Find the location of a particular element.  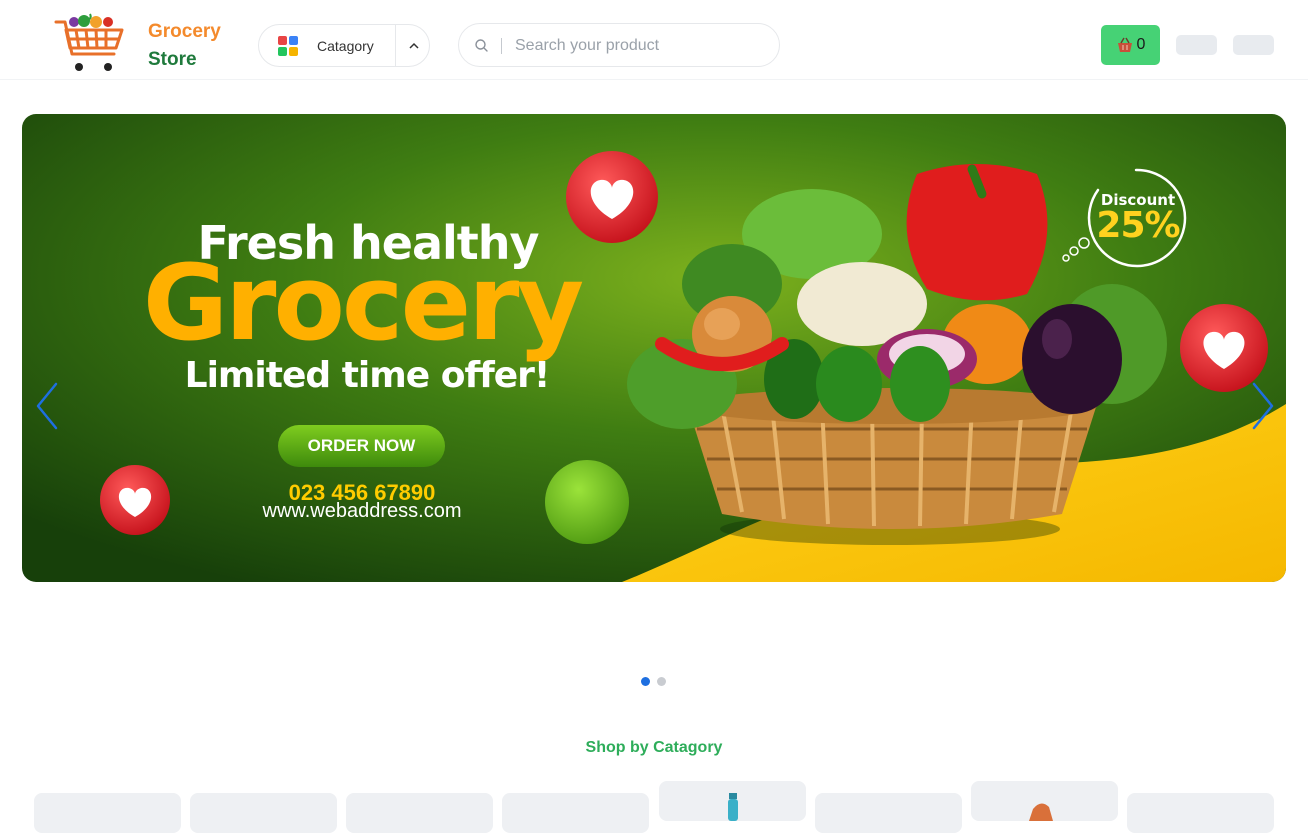

search-caret is located at coordinates (501, 46).